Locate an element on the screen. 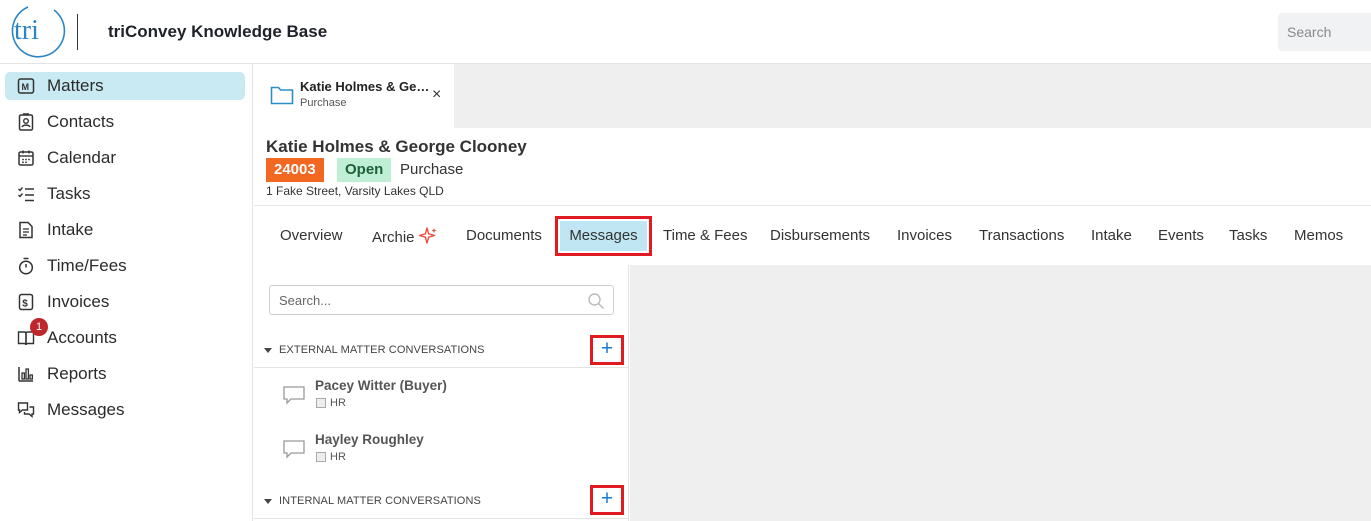  sidebar-item-contacts: Contacts is located at coordinates (125, 122).